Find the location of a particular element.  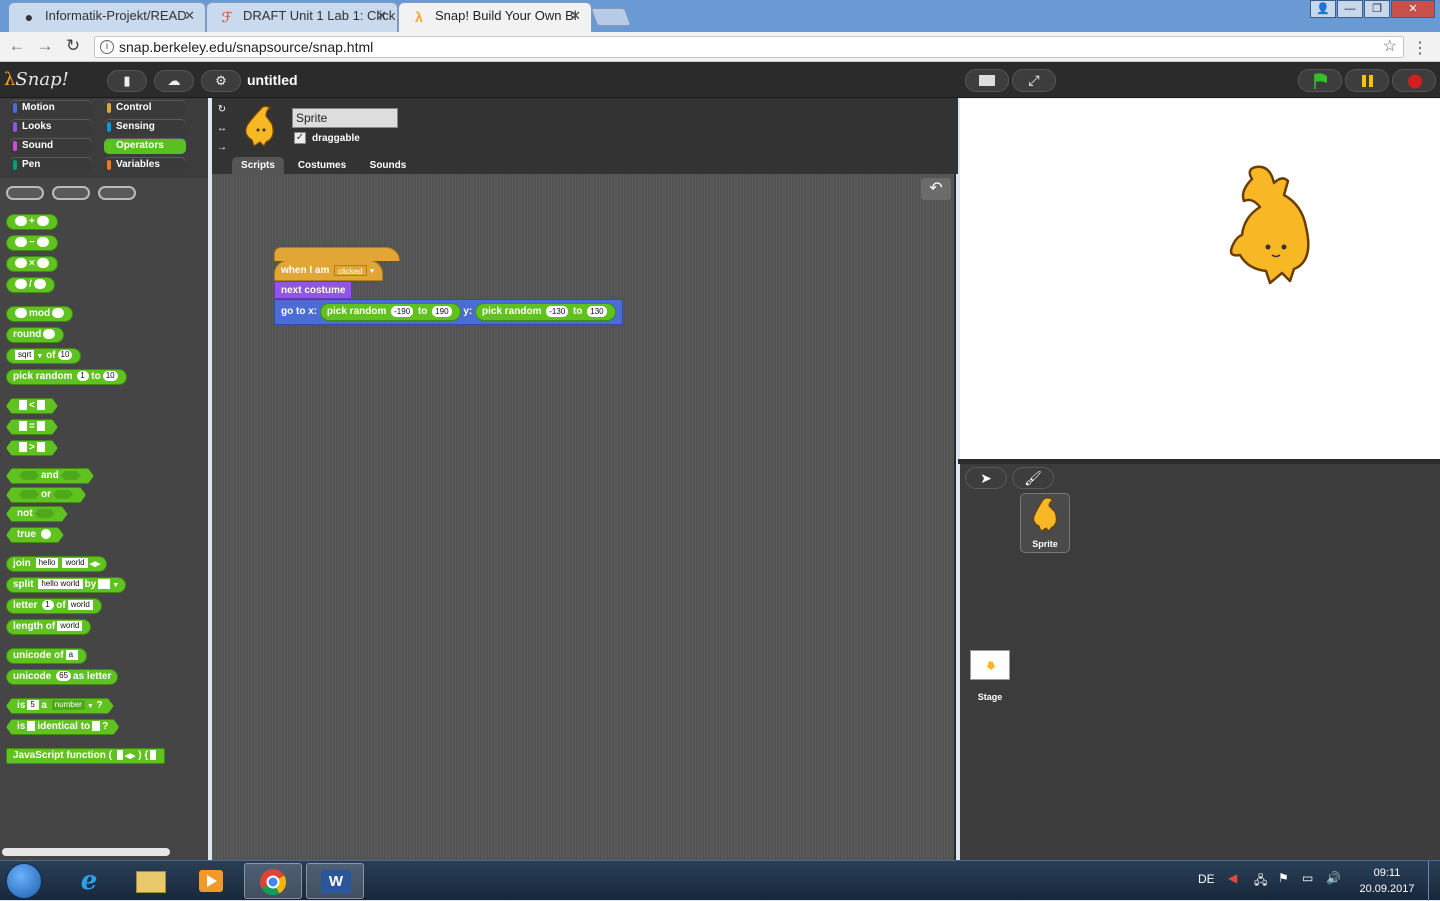

is-a-type-block: is 5 a number ▼ ? is located at coordinates (60, 706).